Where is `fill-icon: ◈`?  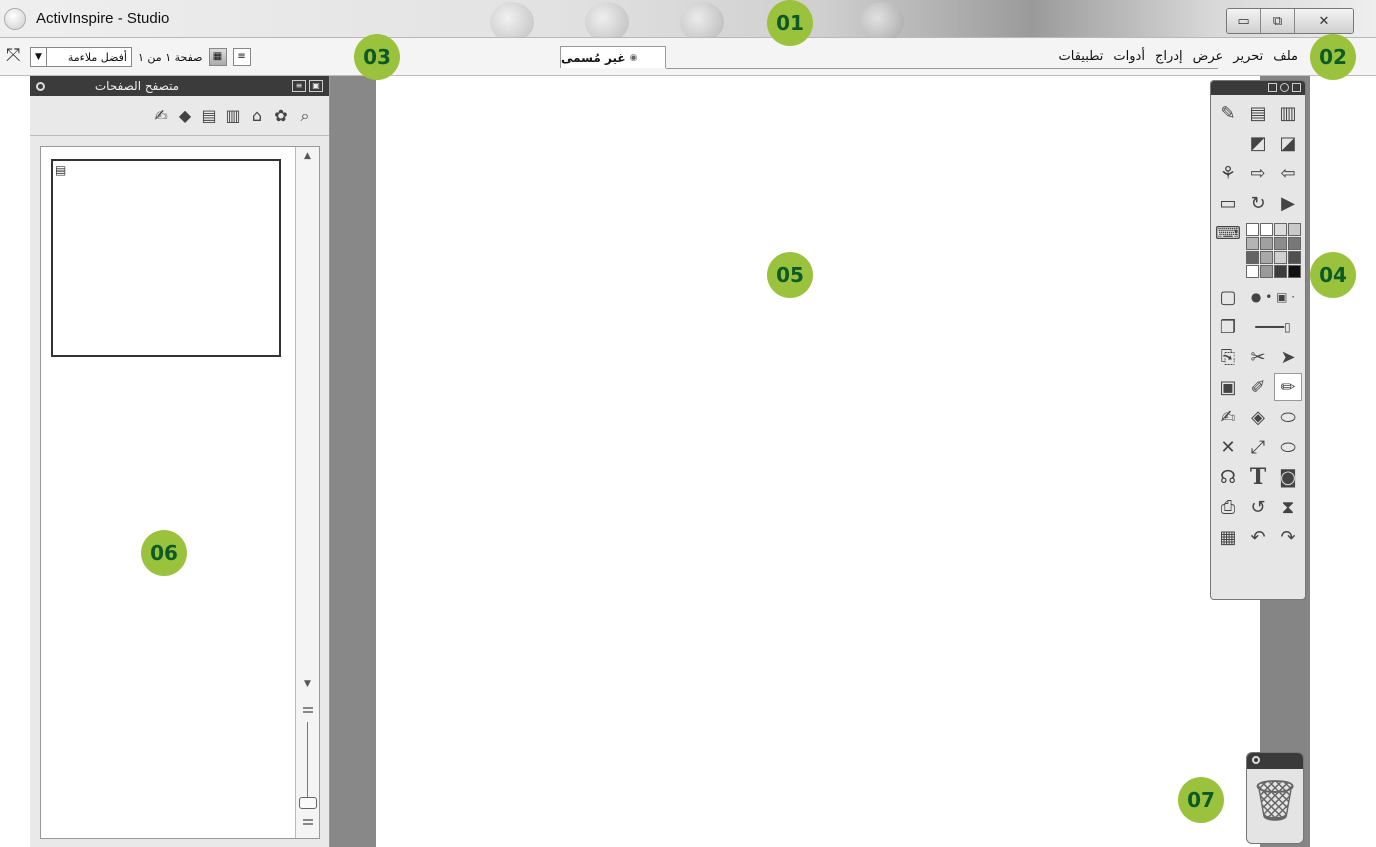 fill-icon: ◈ is located at coordinates (1258, 417).